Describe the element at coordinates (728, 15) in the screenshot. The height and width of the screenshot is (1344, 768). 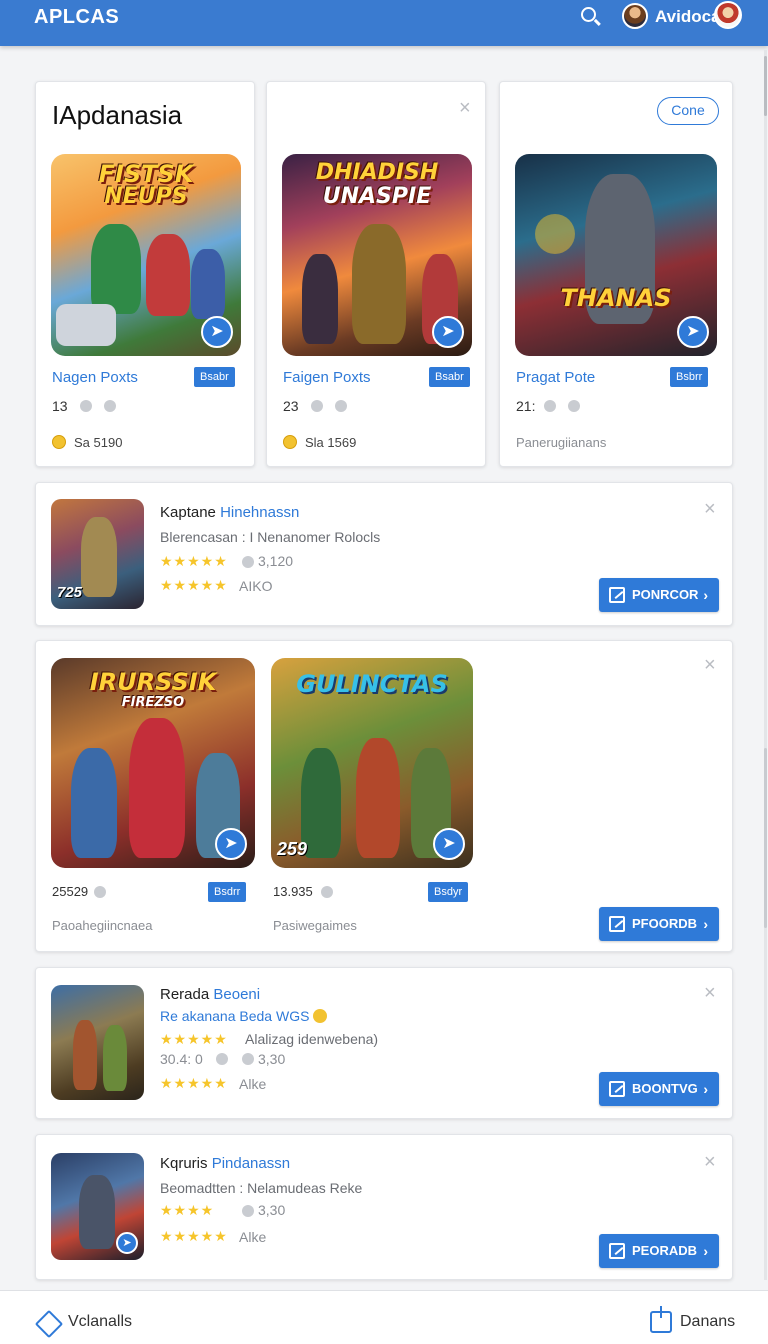
I see `profile-badge-icon` at that location.